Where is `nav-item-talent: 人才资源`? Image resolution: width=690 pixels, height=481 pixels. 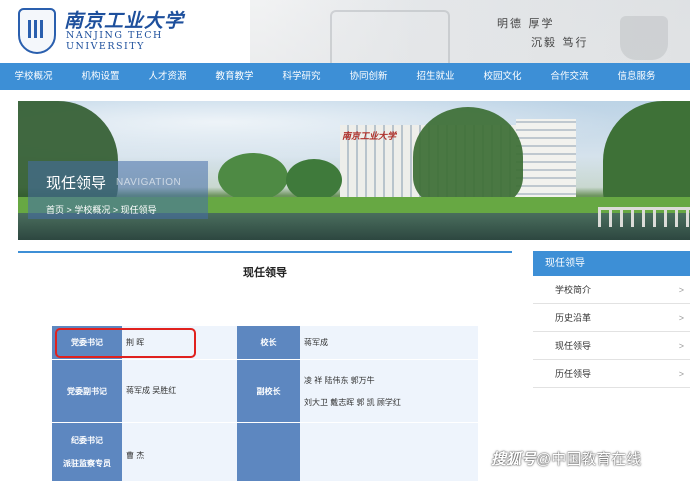
nav-item-talent: 人才资源 is located at coordinates (167, 76).